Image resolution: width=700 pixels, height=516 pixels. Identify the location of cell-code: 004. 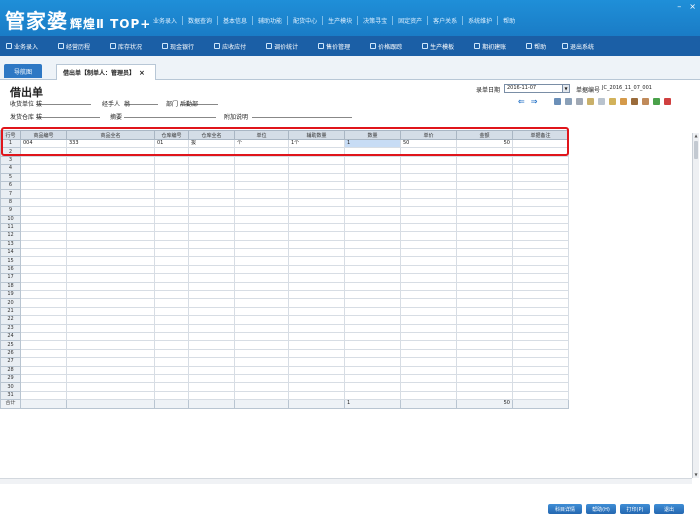
(43, 143).